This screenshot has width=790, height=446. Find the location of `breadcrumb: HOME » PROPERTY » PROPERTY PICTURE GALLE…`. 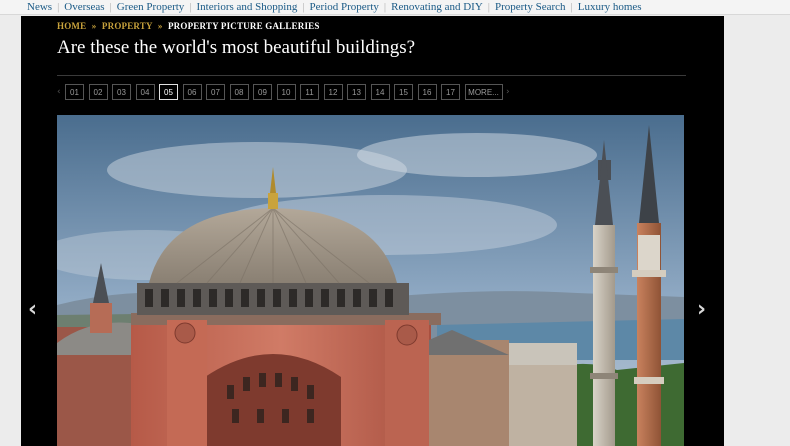

breadcrumb: HOME » PROPERTY » PROPERTY PICTURE GALLE… is located at coordinates (188, 26).